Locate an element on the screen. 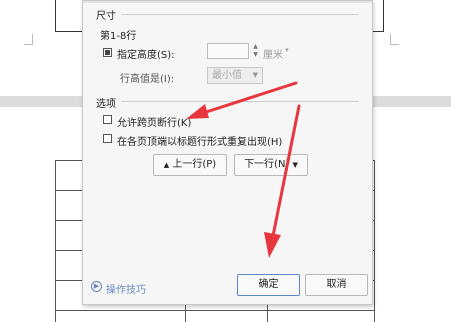 Image resolution: width=451 pixels, height=322 pixels. arrow-to-ok-button is located at coordinates (282, 181).